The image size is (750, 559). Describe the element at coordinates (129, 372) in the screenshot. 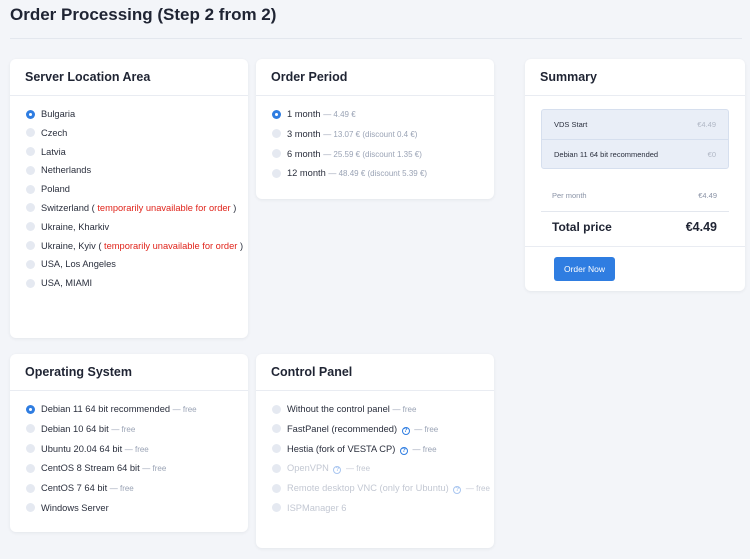

I see `operating-system-title: Operating System` at that location.